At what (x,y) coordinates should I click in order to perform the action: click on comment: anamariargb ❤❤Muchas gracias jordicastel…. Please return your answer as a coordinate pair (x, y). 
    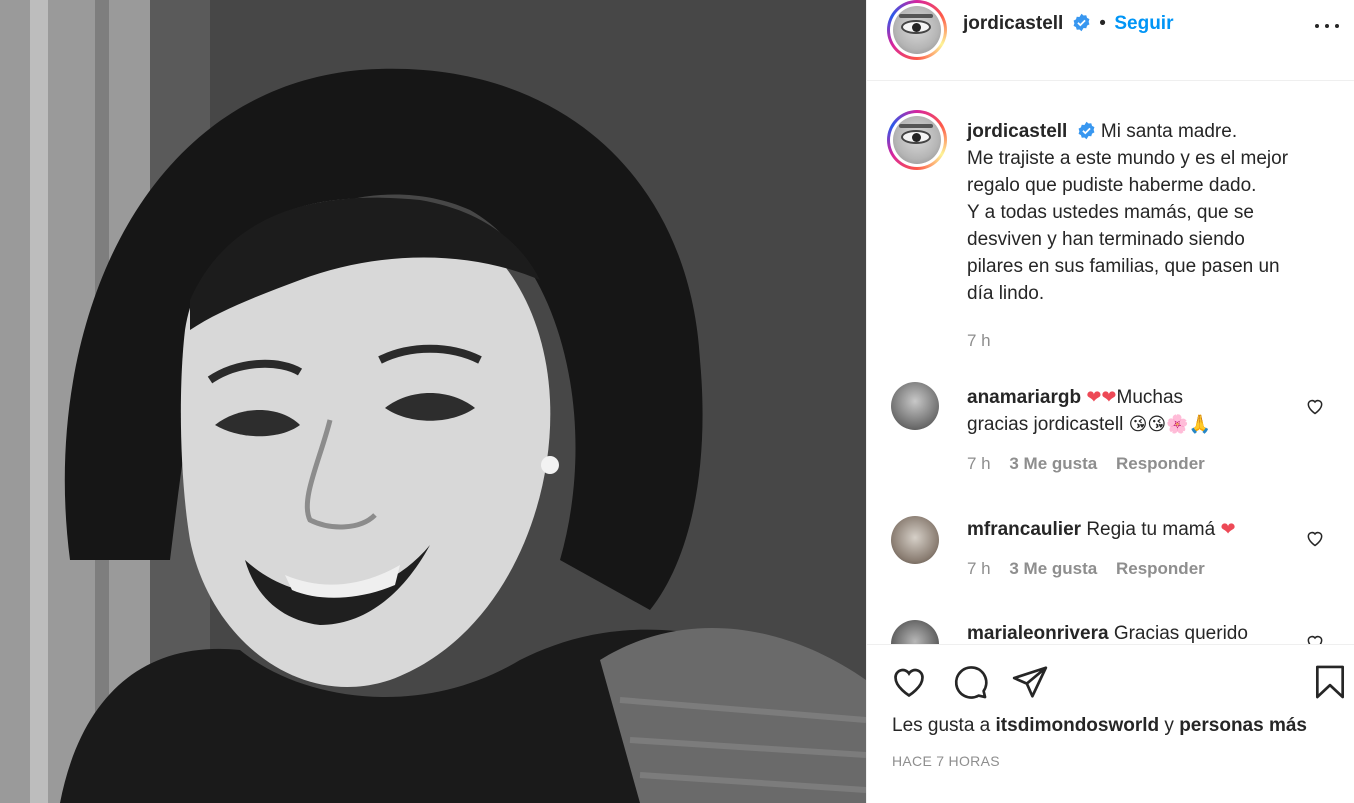
    Looking at the image, I should click on (1132, 429).